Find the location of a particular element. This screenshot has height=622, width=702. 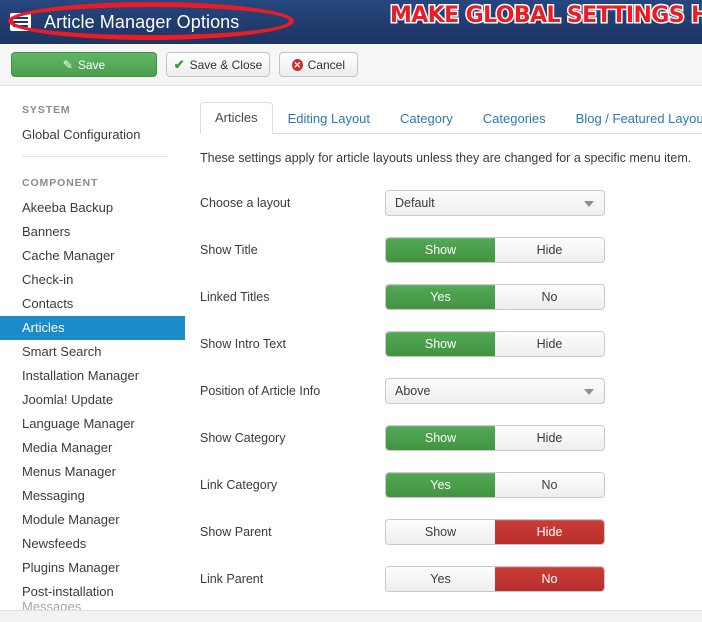

position-of-article-info-select: Above is located at coordinates (495, 390).